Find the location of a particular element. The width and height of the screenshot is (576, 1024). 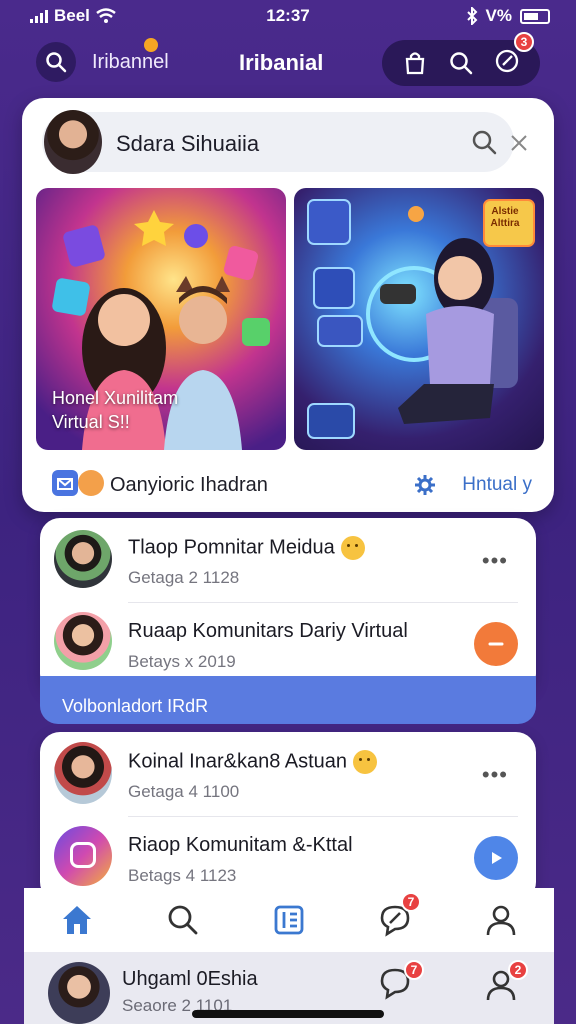

home-indicator is located at coordinates (288, 1014).